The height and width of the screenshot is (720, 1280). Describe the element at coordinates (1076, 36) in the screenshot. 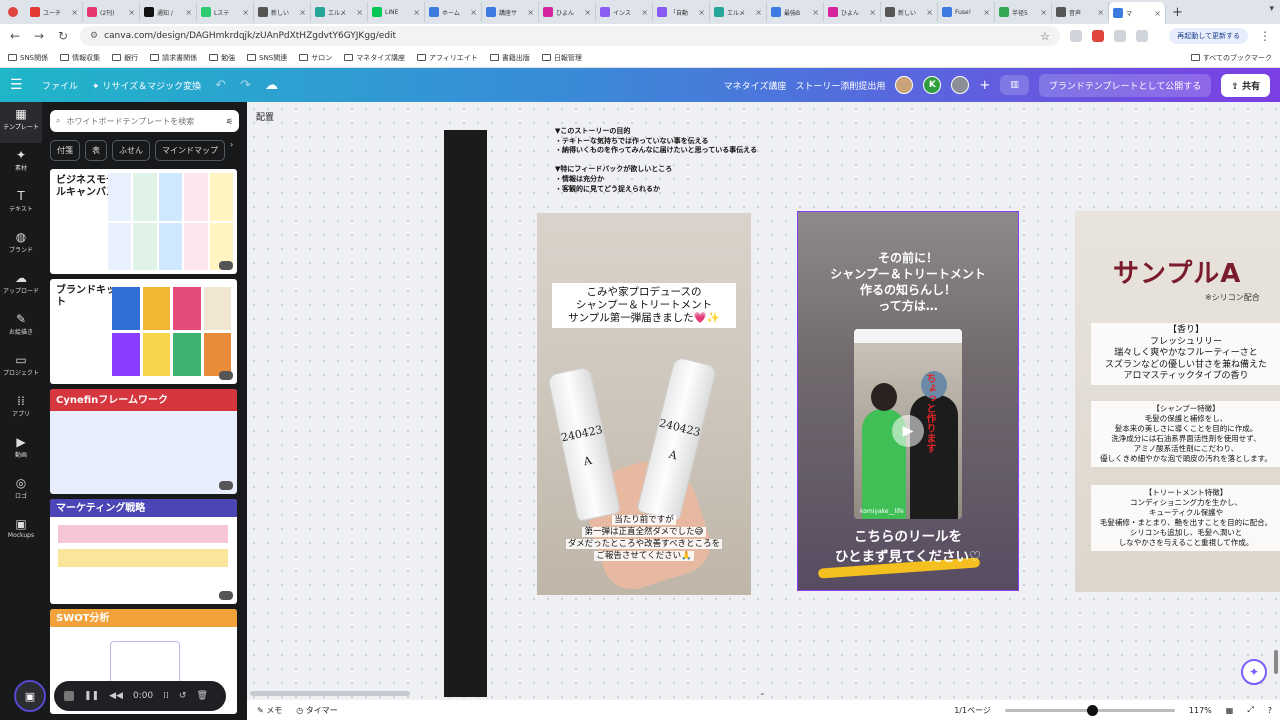

I see `extension-icon` at that location.